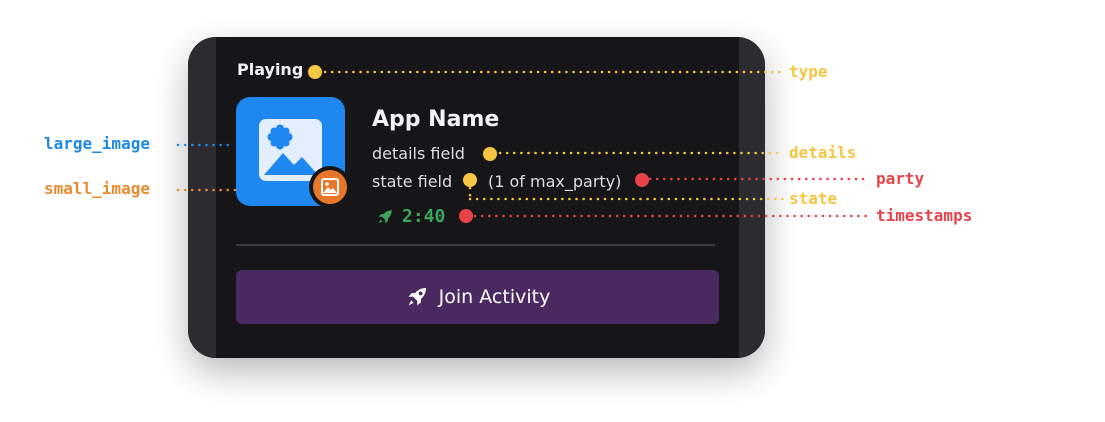  I want to click on elapsed-time: 2:40, so click(424, 216).